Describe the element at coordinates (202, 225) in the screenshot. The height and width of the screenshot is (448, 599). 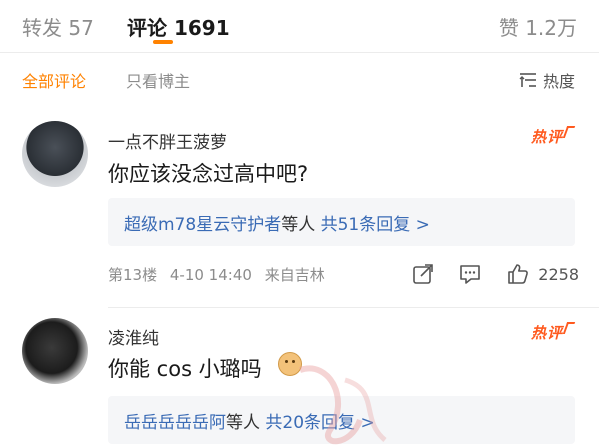
I see `reply-names: 超级m78星云守护者` at that location.